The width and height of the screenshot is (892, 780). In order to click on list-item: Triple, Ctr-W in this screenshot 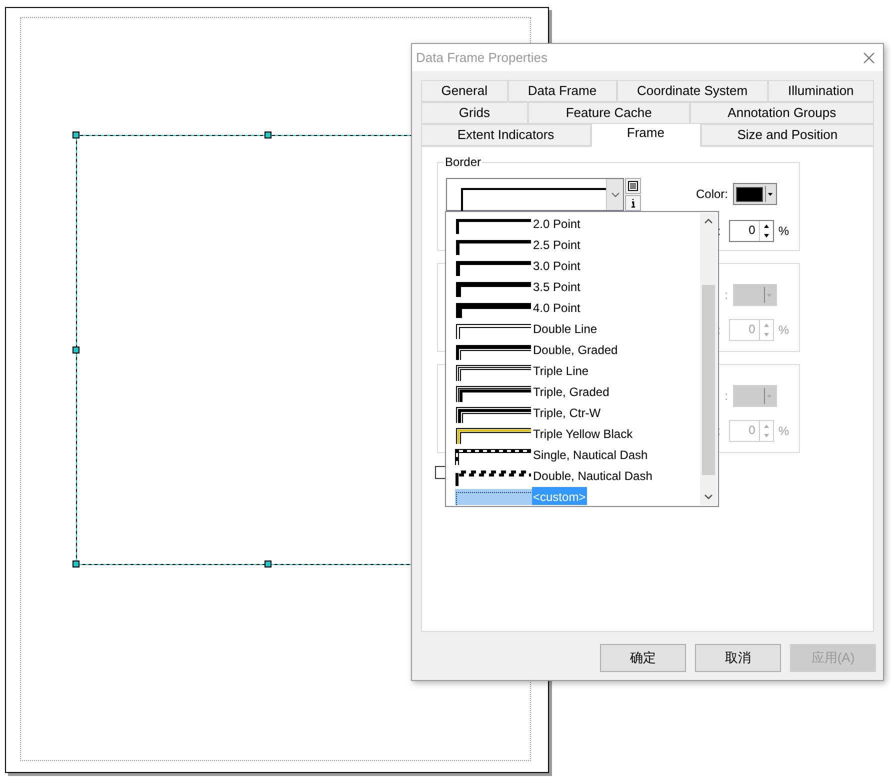, I will do `click(577, 413)`.